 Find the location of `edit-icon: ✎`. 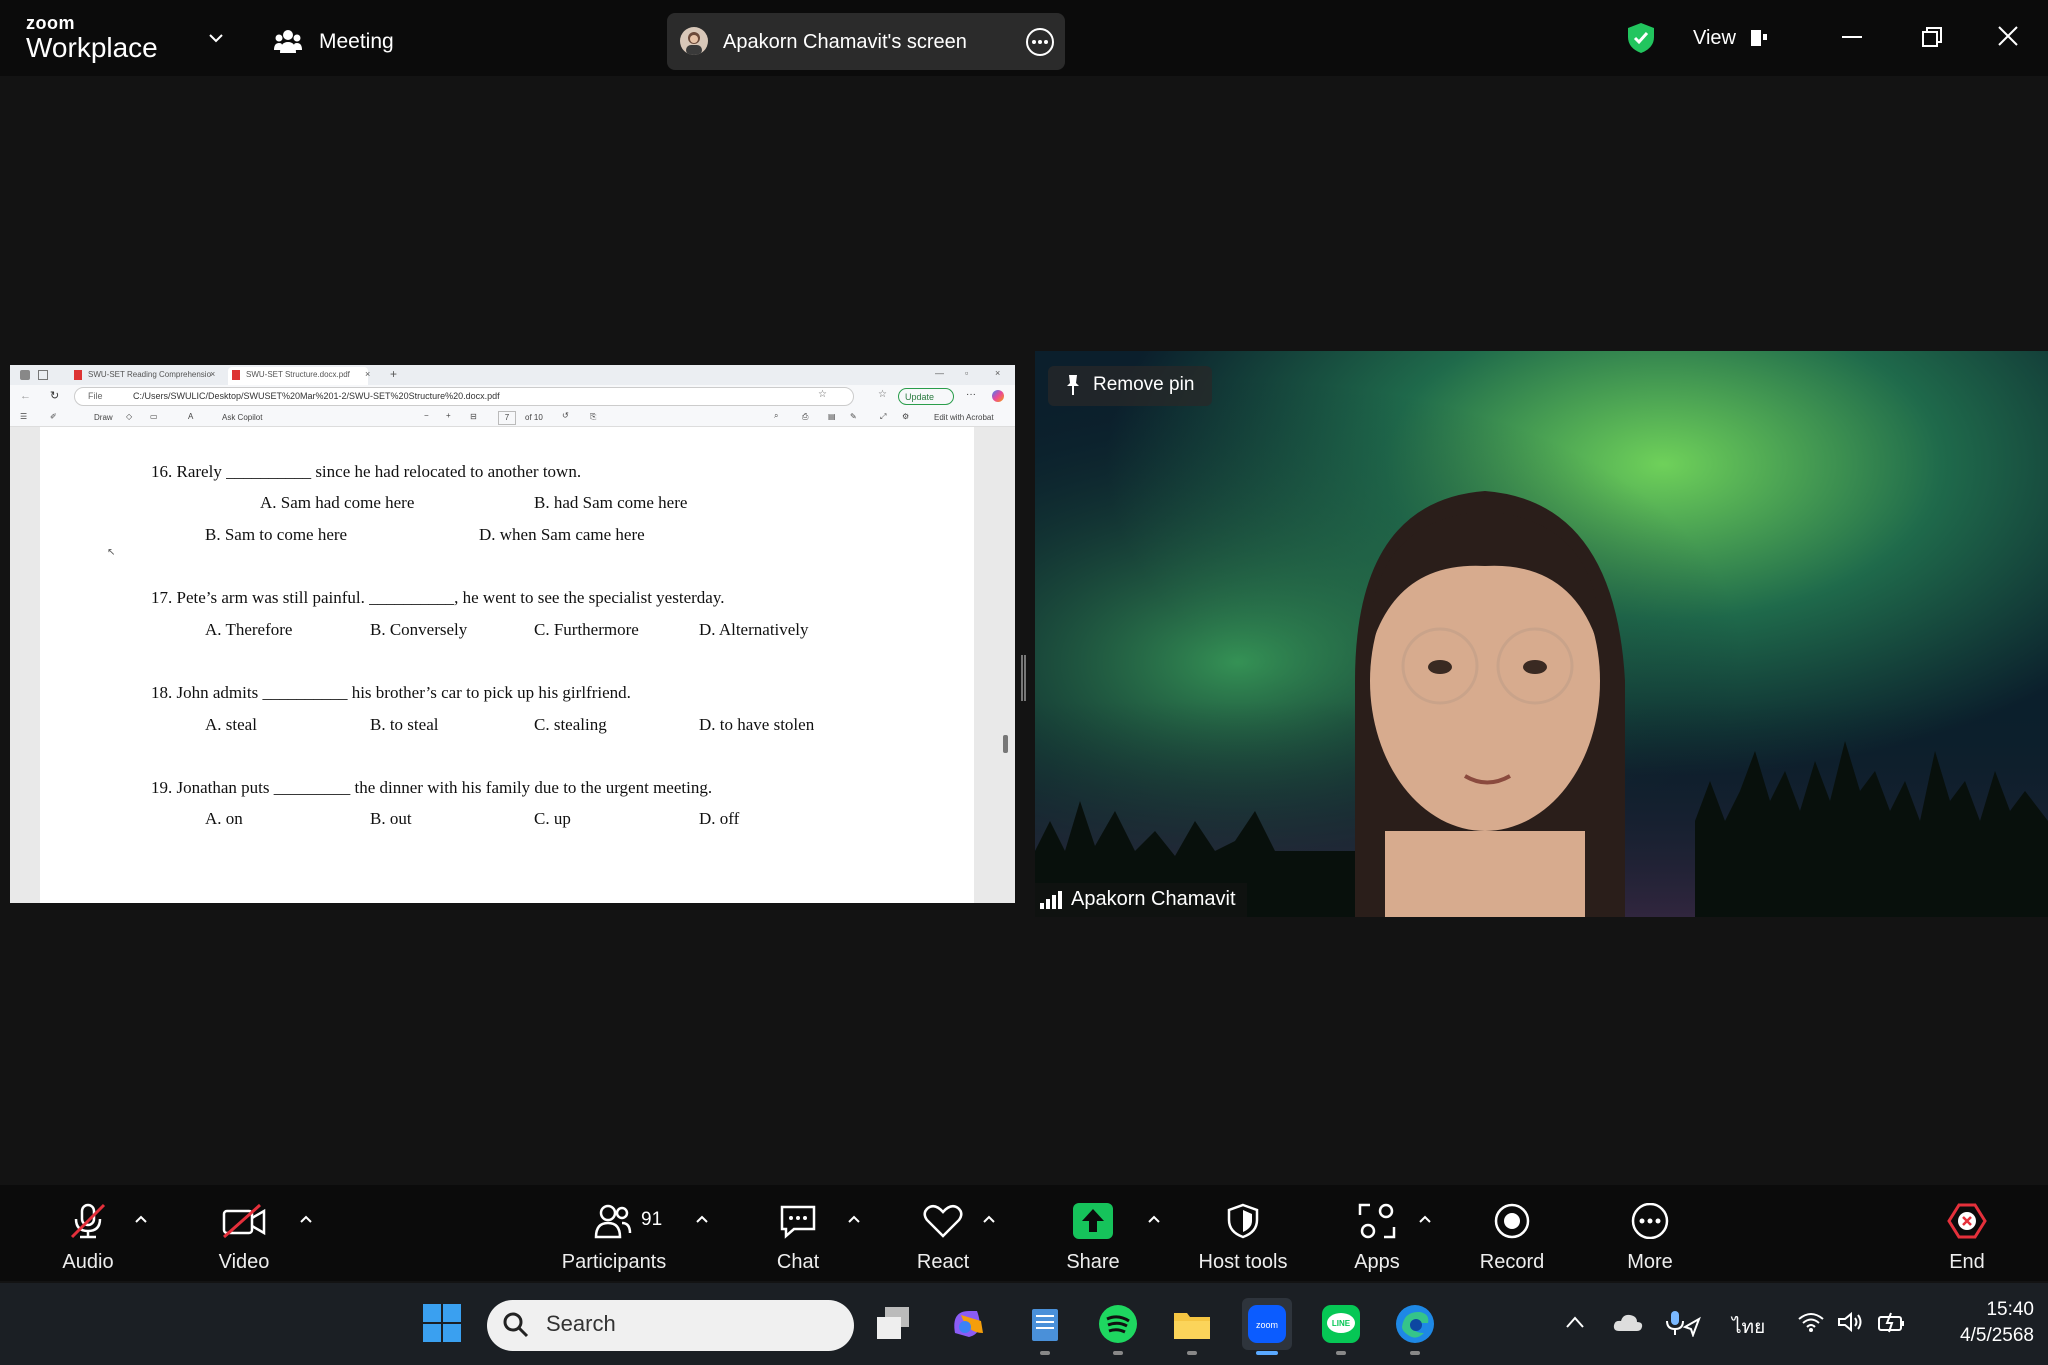

edit-icon: ✎ is located at coordinates (853, 416).